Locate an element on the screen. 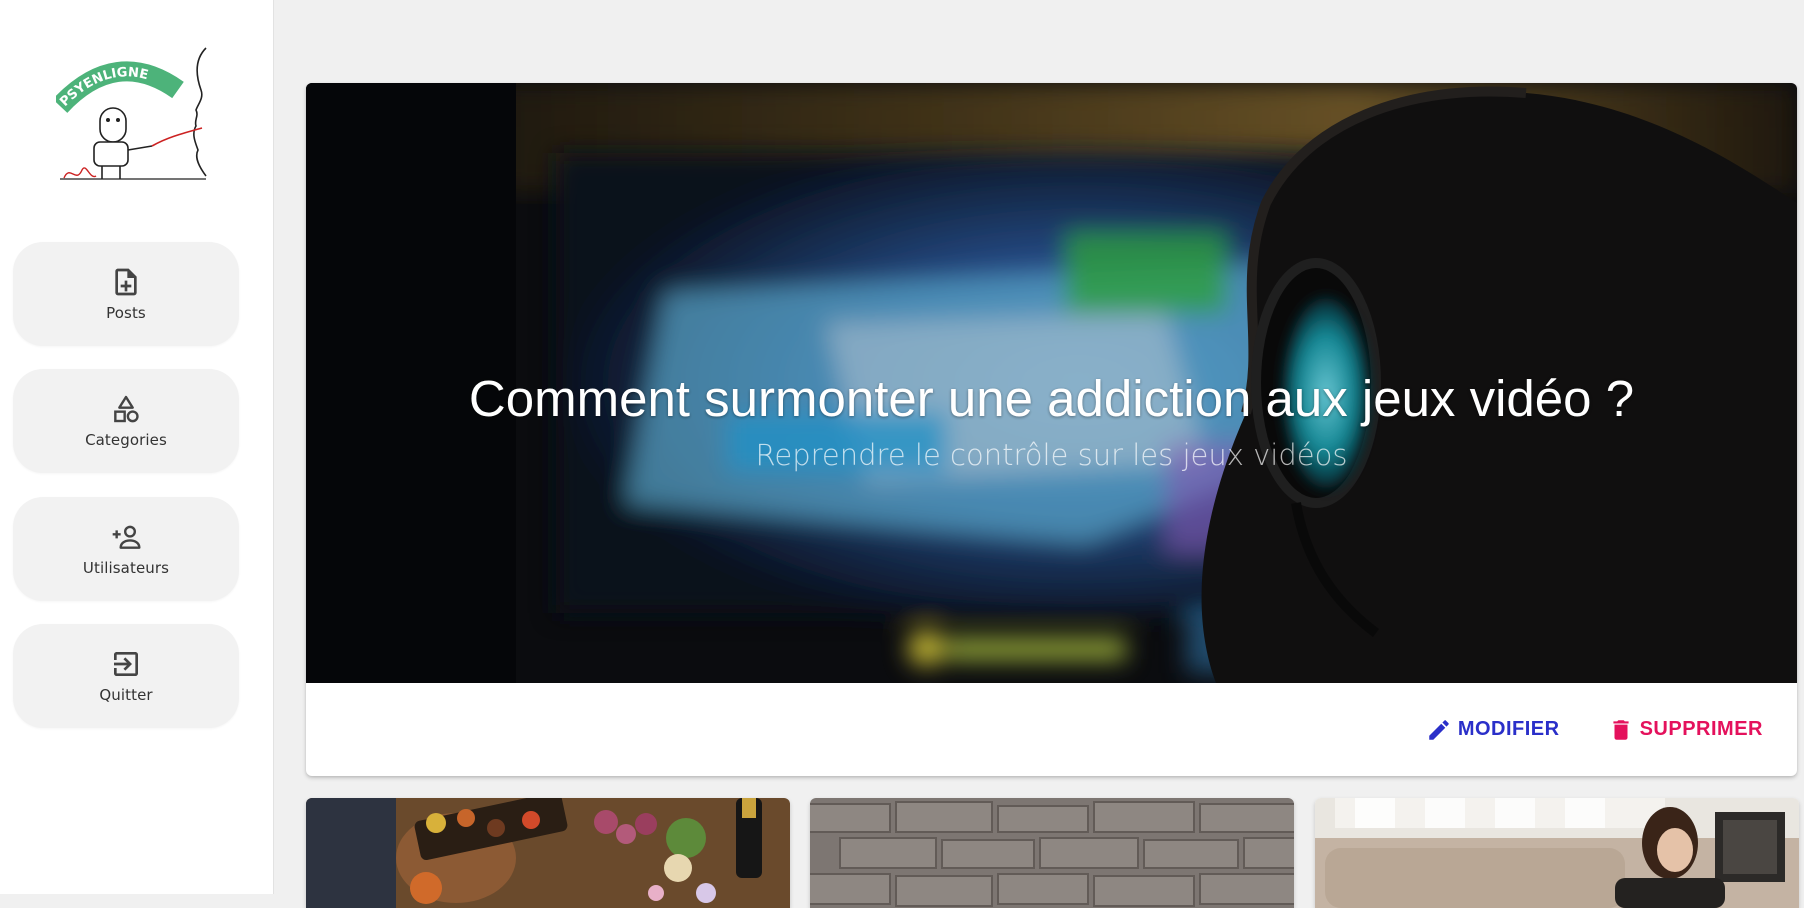  delete-button: SUPPRIMER is located at coordinates (1685, 730).